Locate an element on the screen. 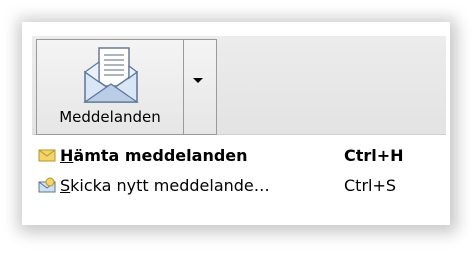  menu-item-label: Hämta meddelanden is located at coordinates (154, 155).